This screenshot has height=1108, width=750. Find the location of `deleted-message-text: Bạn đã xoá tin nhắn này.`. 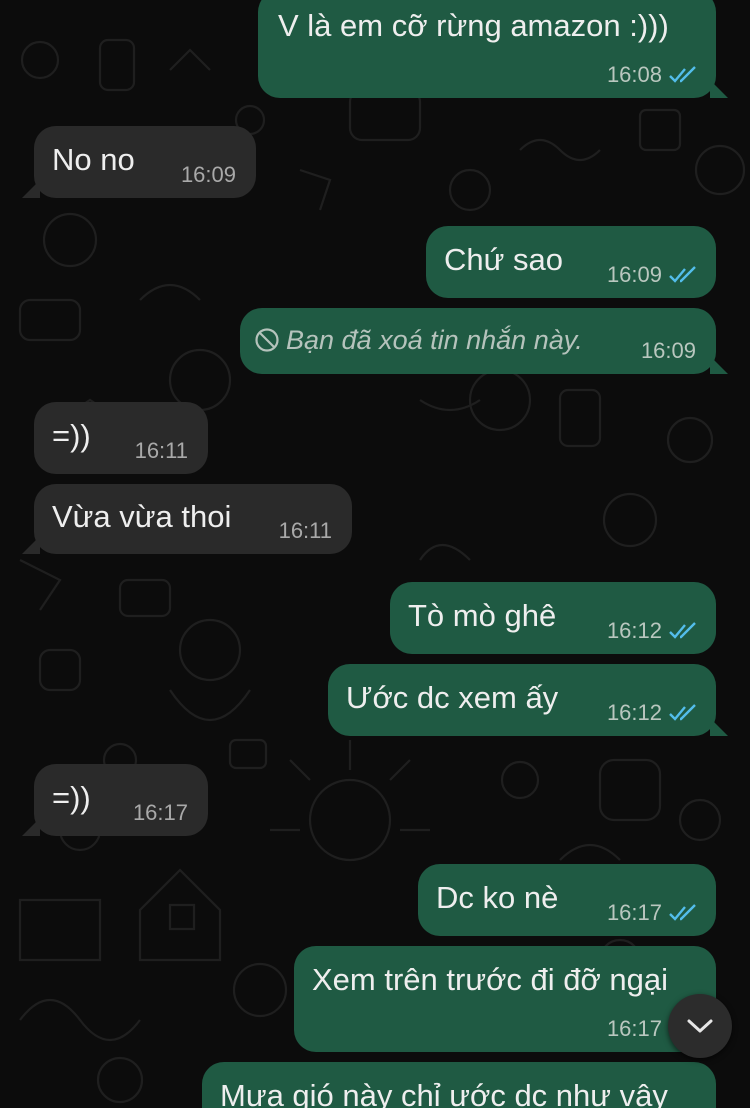

deleted-message-text: Bạn đã xoá tin nhắn này. is located at coordinates (434, 340).